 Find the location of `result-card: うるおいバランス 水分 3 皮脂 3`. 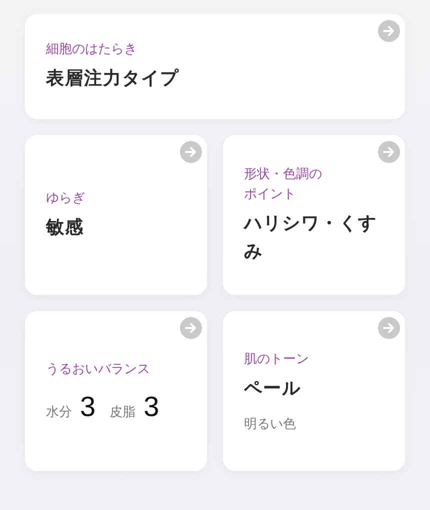

result-card: うるおいバランス 水分 3 皮脂 3 is located at coordinates (116, 391).